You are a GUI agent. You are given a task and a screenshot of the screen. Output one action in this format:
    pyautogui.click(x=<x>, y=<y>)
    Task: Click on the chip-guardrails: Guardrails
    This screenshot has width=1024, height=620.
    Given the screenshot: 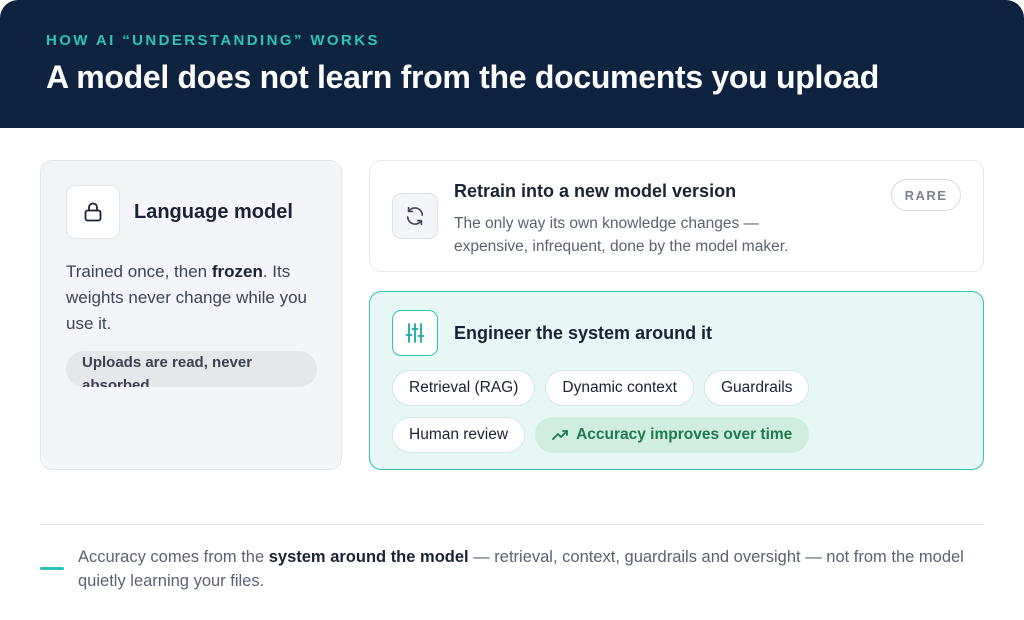 What is the action you would take?
    pyautogui.click(x=756, y=388)
    